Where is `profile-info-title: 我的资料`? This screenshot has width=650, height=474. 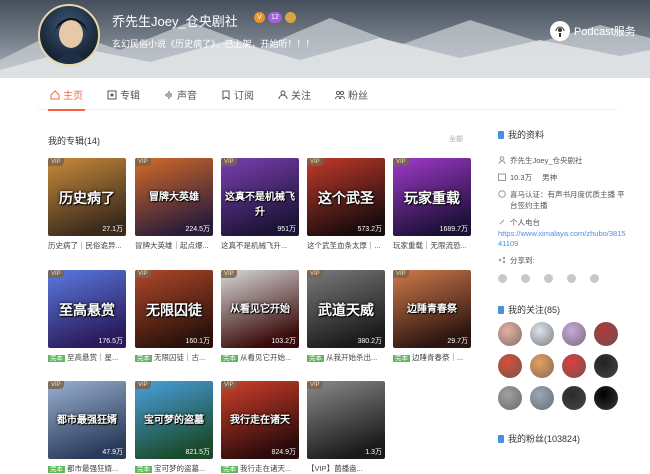 profile-info-title: 我的资料 is located at coordinates (526, 135).